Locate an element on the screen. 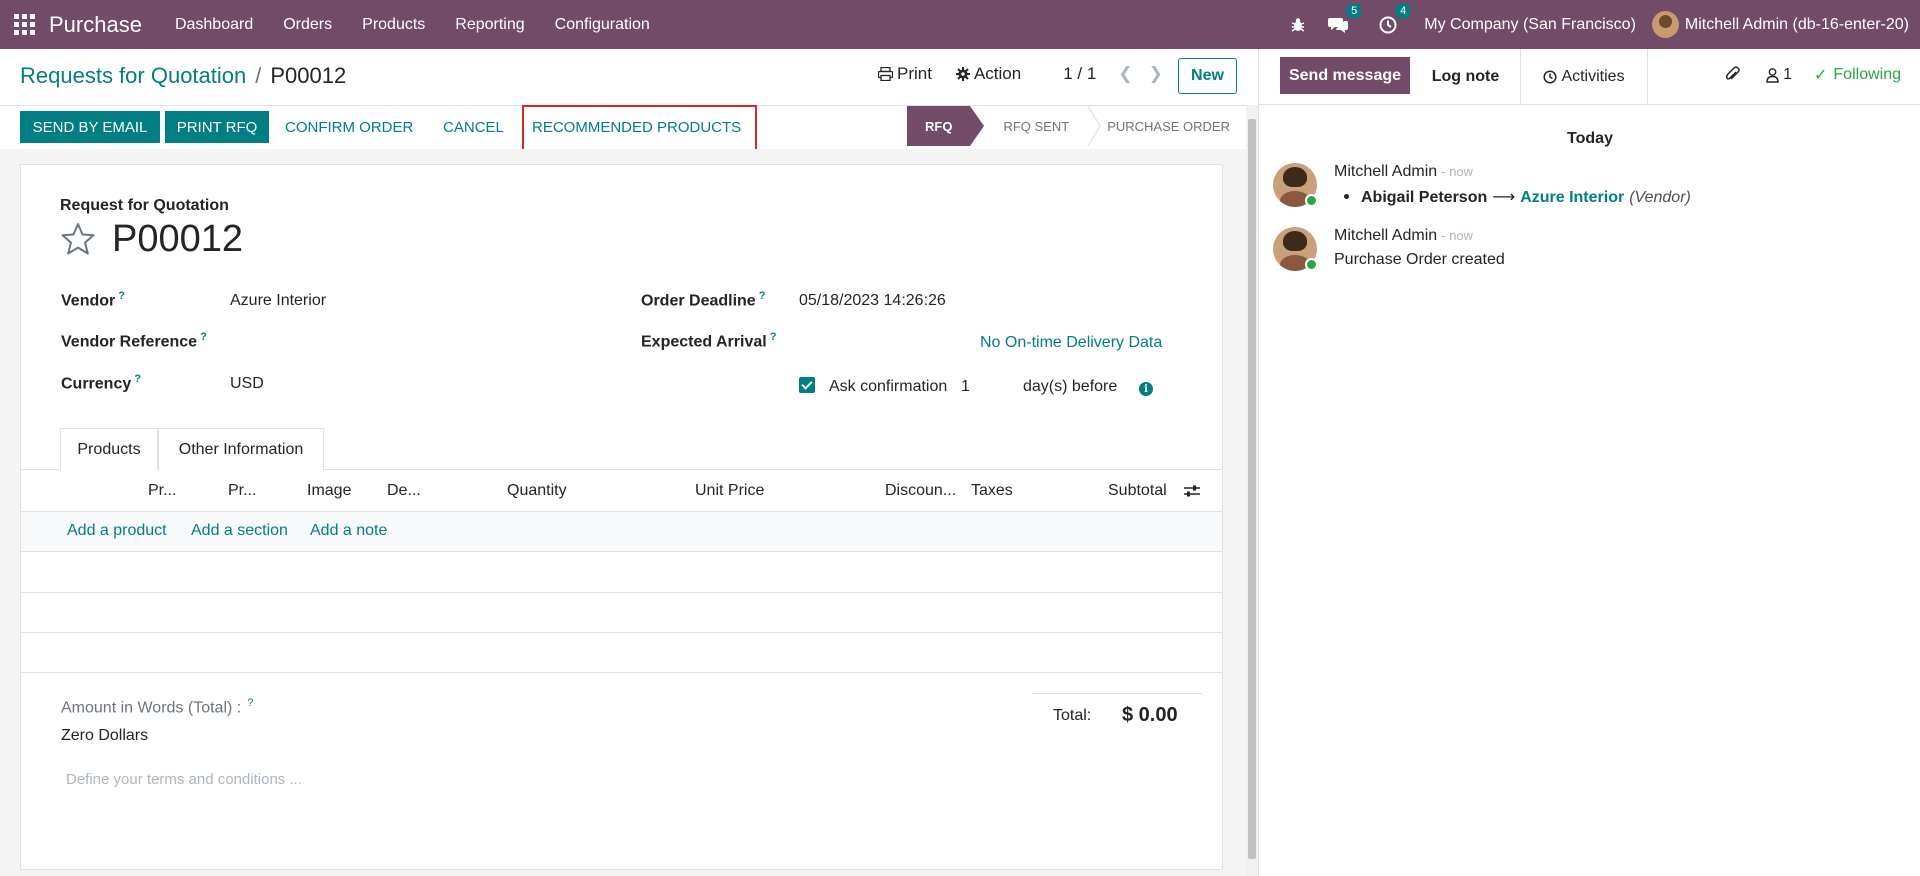 The image size is (1920, 876). apps-menu-icon is located at coordinates (24, 25).